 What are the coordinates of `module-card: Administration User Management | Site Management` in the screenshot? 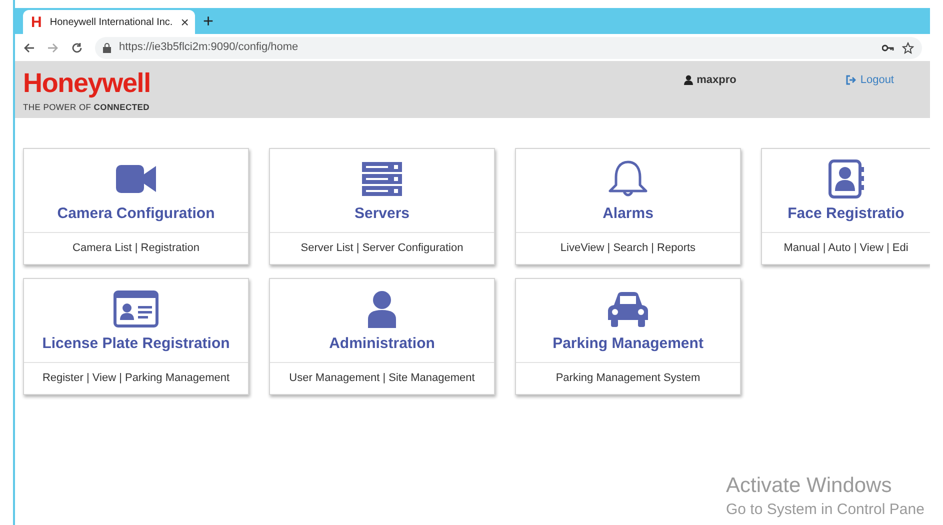 It's located at (382, 336).